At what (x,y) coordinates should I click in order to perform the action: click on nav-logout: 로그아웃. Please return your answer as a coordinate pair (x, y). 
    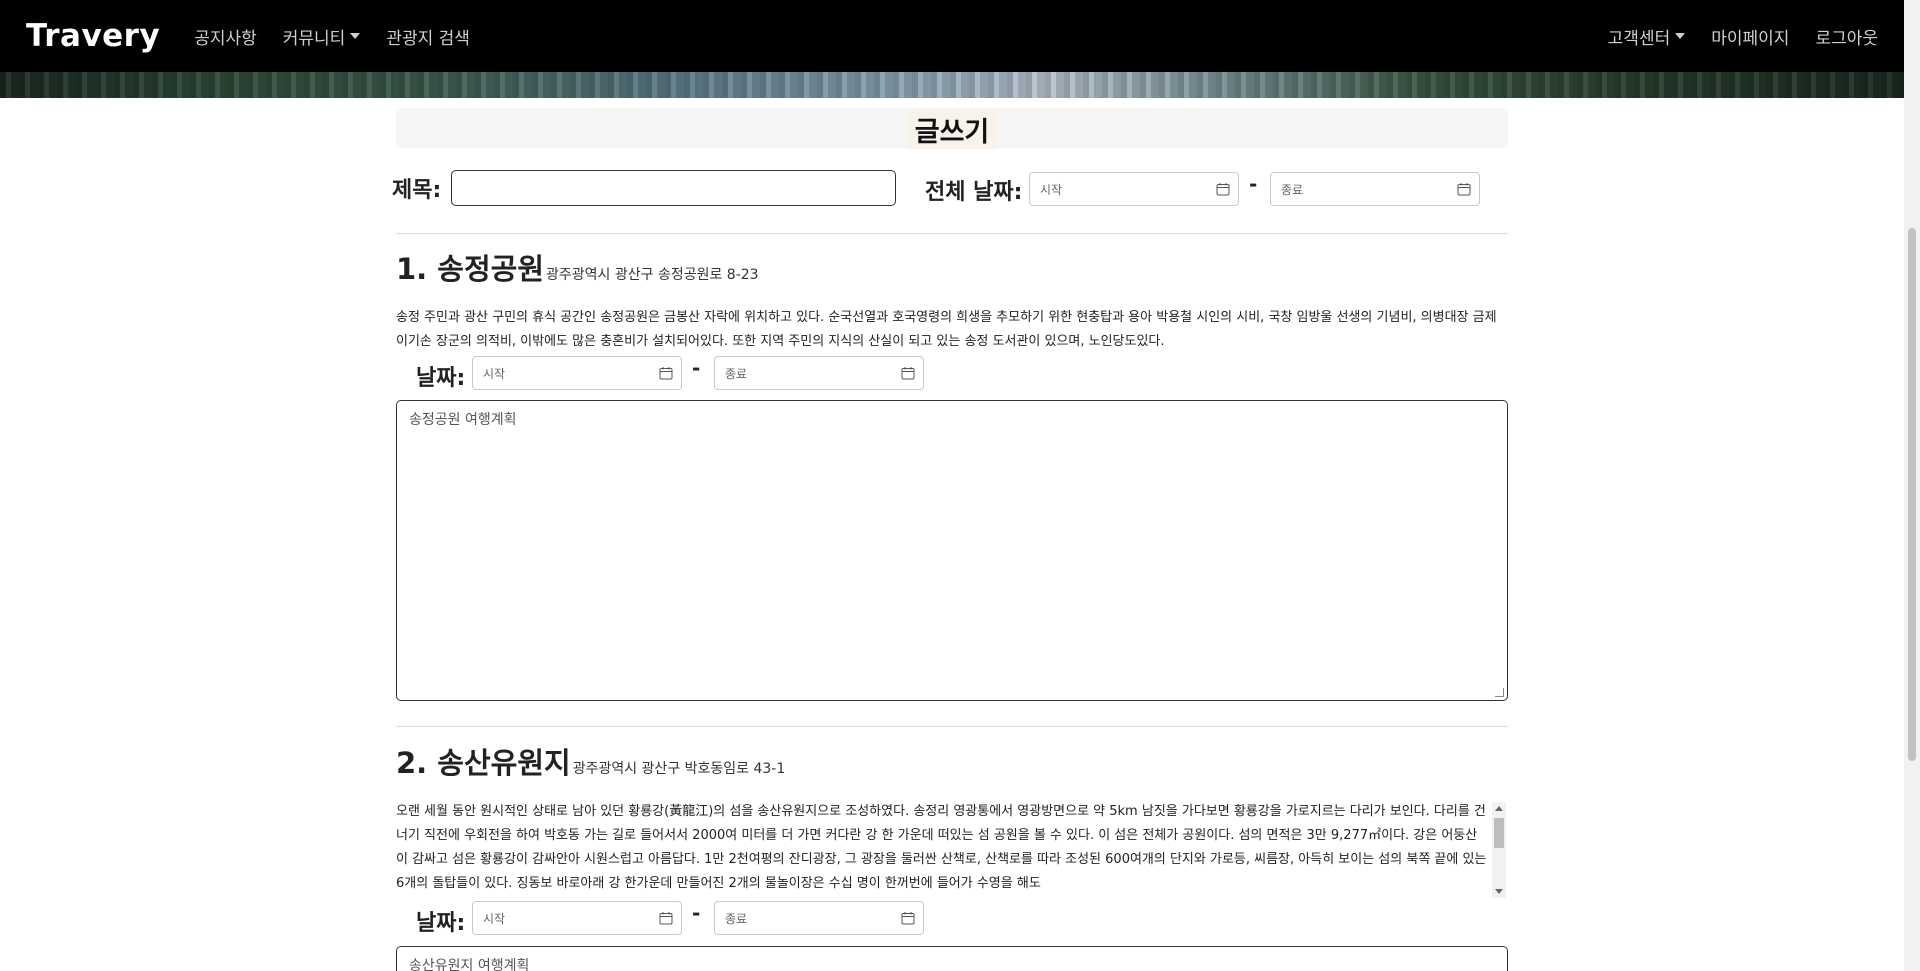
    Looking at the image, I should click on (1846, 36).